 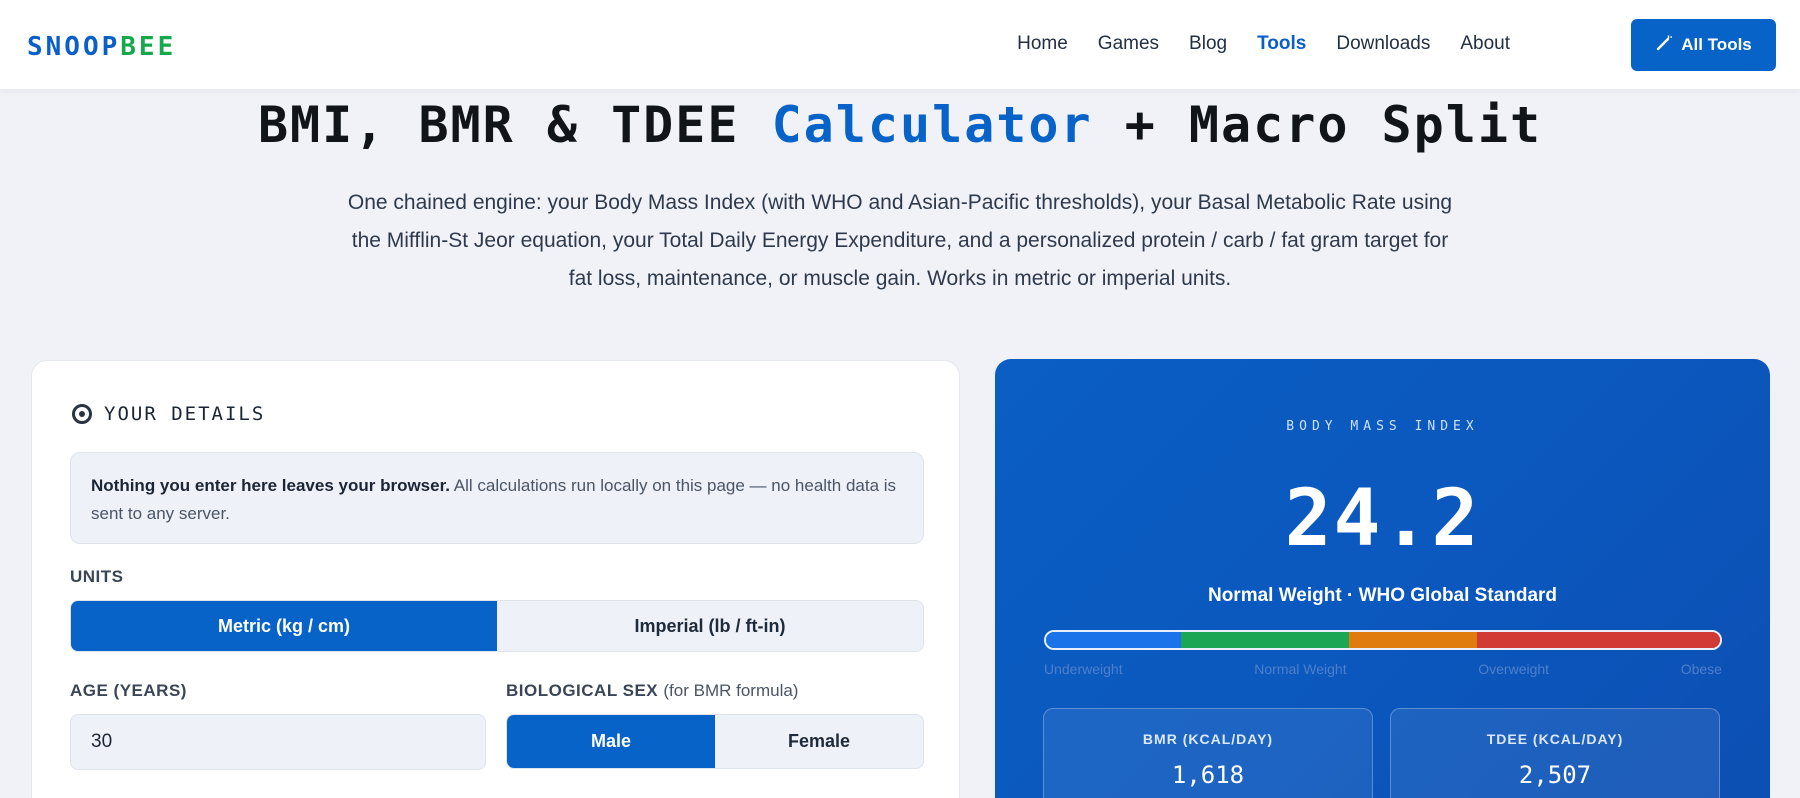 What do you see at coordinates (1383, 44) in the screenshot?
I see `nav-downloads: Downloads` at bounding box center [1383, 44].